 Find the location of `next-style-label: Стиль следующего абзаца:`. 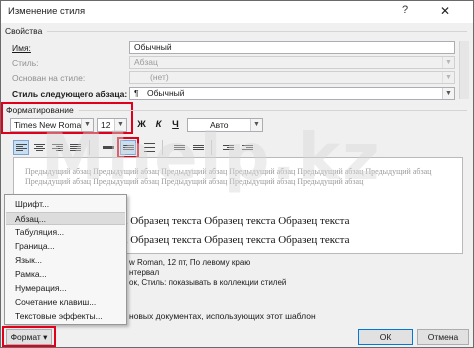

next-style-label: Стиль следующего абзаца: is located at coordinates (70, 94).